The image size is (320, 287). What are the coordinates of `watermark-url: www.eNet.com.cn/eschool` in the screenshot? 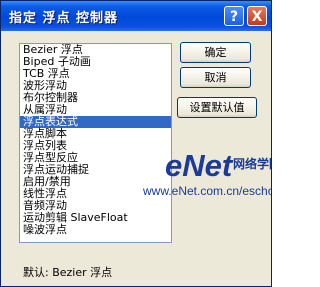 It's located at (207, 191).